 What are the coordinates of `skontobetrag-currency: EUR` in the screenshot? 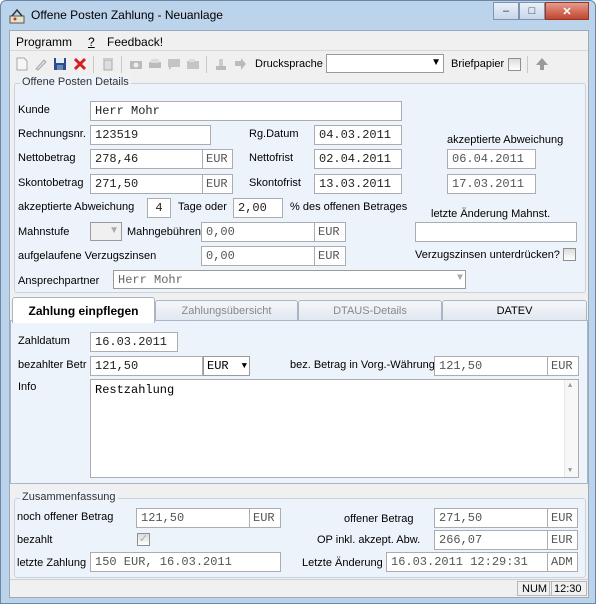 It's located at (217, 184).